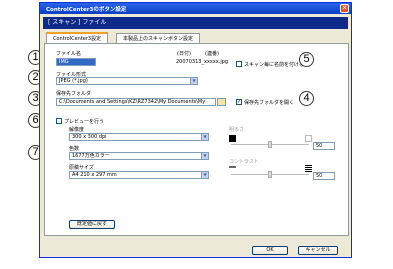 The width and height of the screenshot is (393, 269). What do you see at coordinates (81, 168) in the screenshot?
I see `doc-size-label: 原稿サイズ` at bounding box center [81, 168].